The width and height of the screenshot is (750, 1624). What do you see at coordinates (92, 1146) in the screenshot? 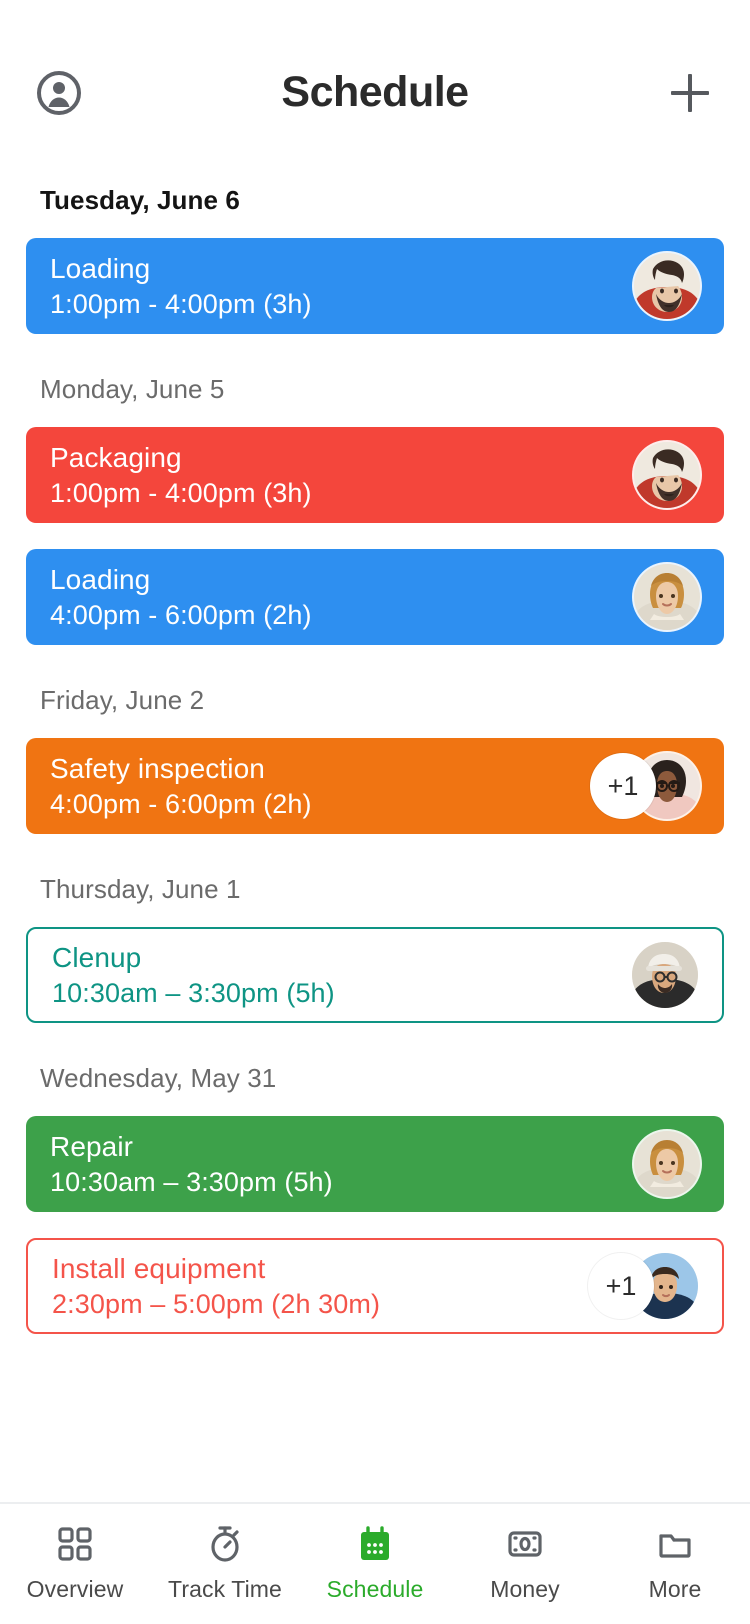
I see `event-title: Repair` at bounding box center [92, 1146].